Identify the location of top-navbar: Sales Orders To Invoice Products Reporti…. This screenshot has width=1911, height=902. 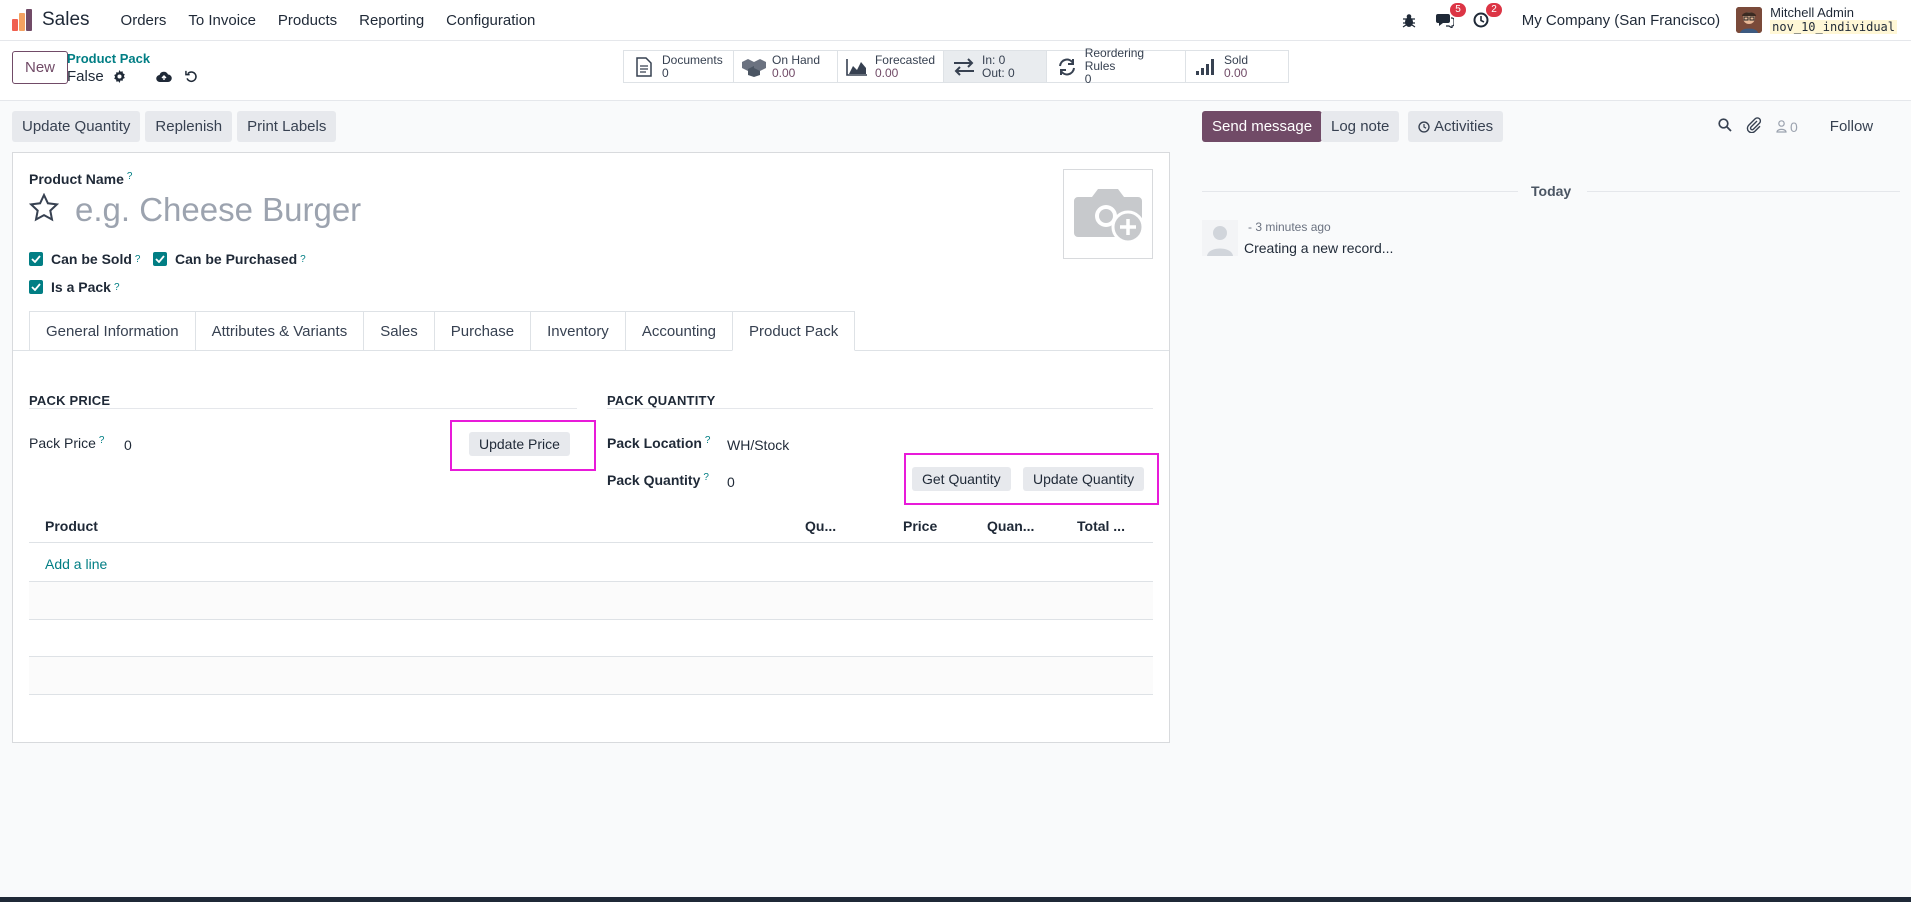
(955, 20).